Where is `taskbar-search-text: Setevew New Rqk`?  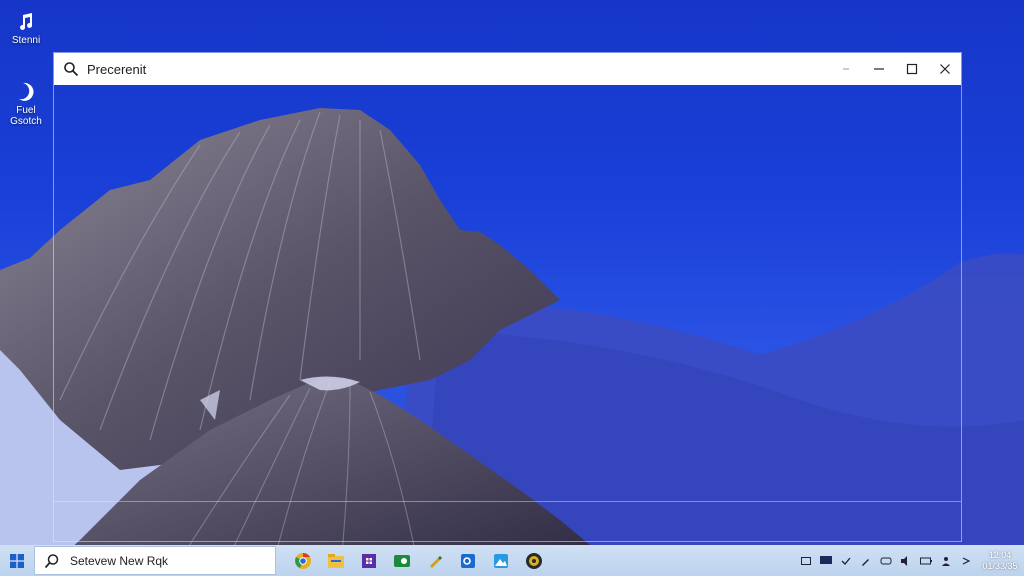 taskbar-search-text: Setevew New Rqk is located at coordinates (119, 560).